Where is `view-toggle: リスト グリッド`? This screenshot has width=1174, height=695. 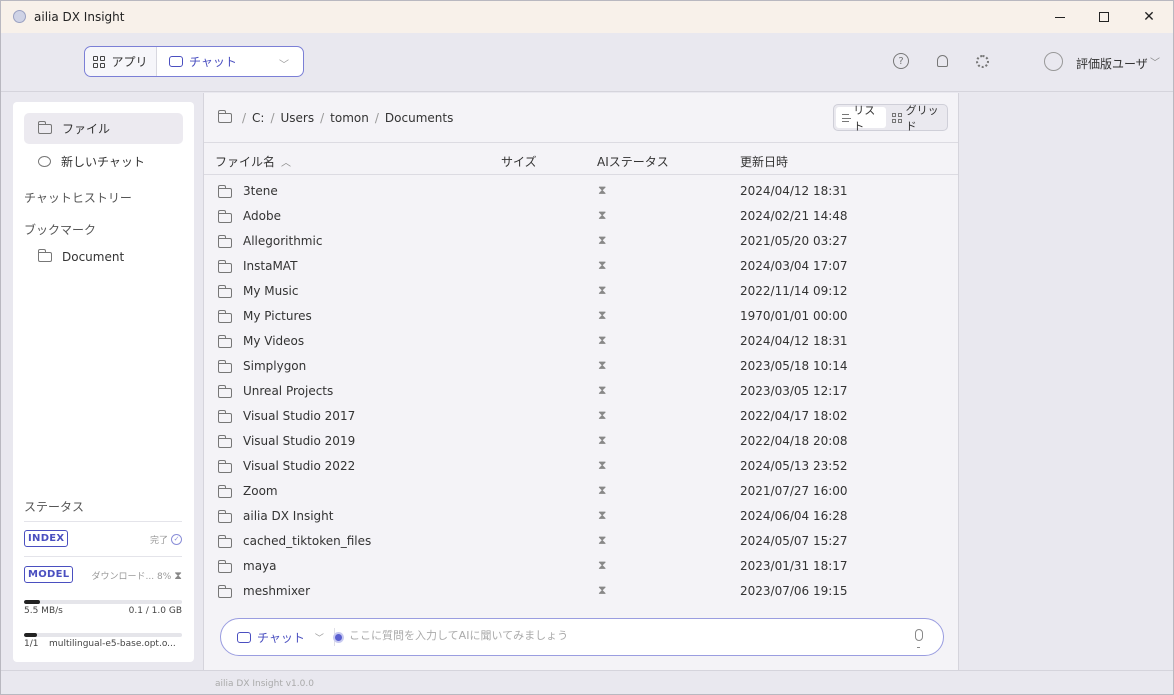 view-toggle: リスト グリッド is located at coordinates (890, 118).